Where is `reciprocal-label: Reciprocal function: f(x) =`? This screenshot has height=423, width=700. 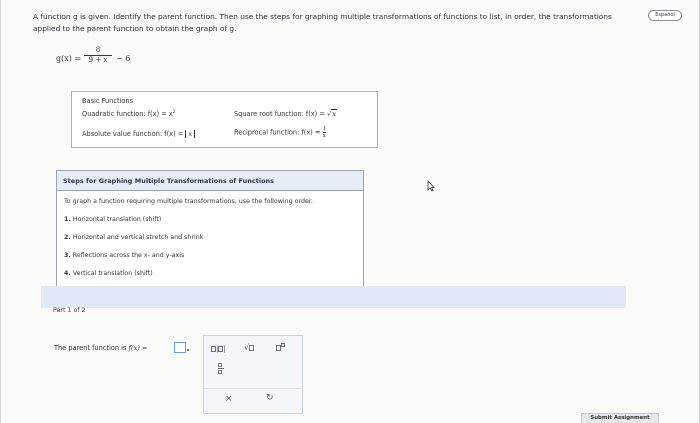
reciprocal-label: Reciprocal function: f(x) = is located at coordinates (278, 132).